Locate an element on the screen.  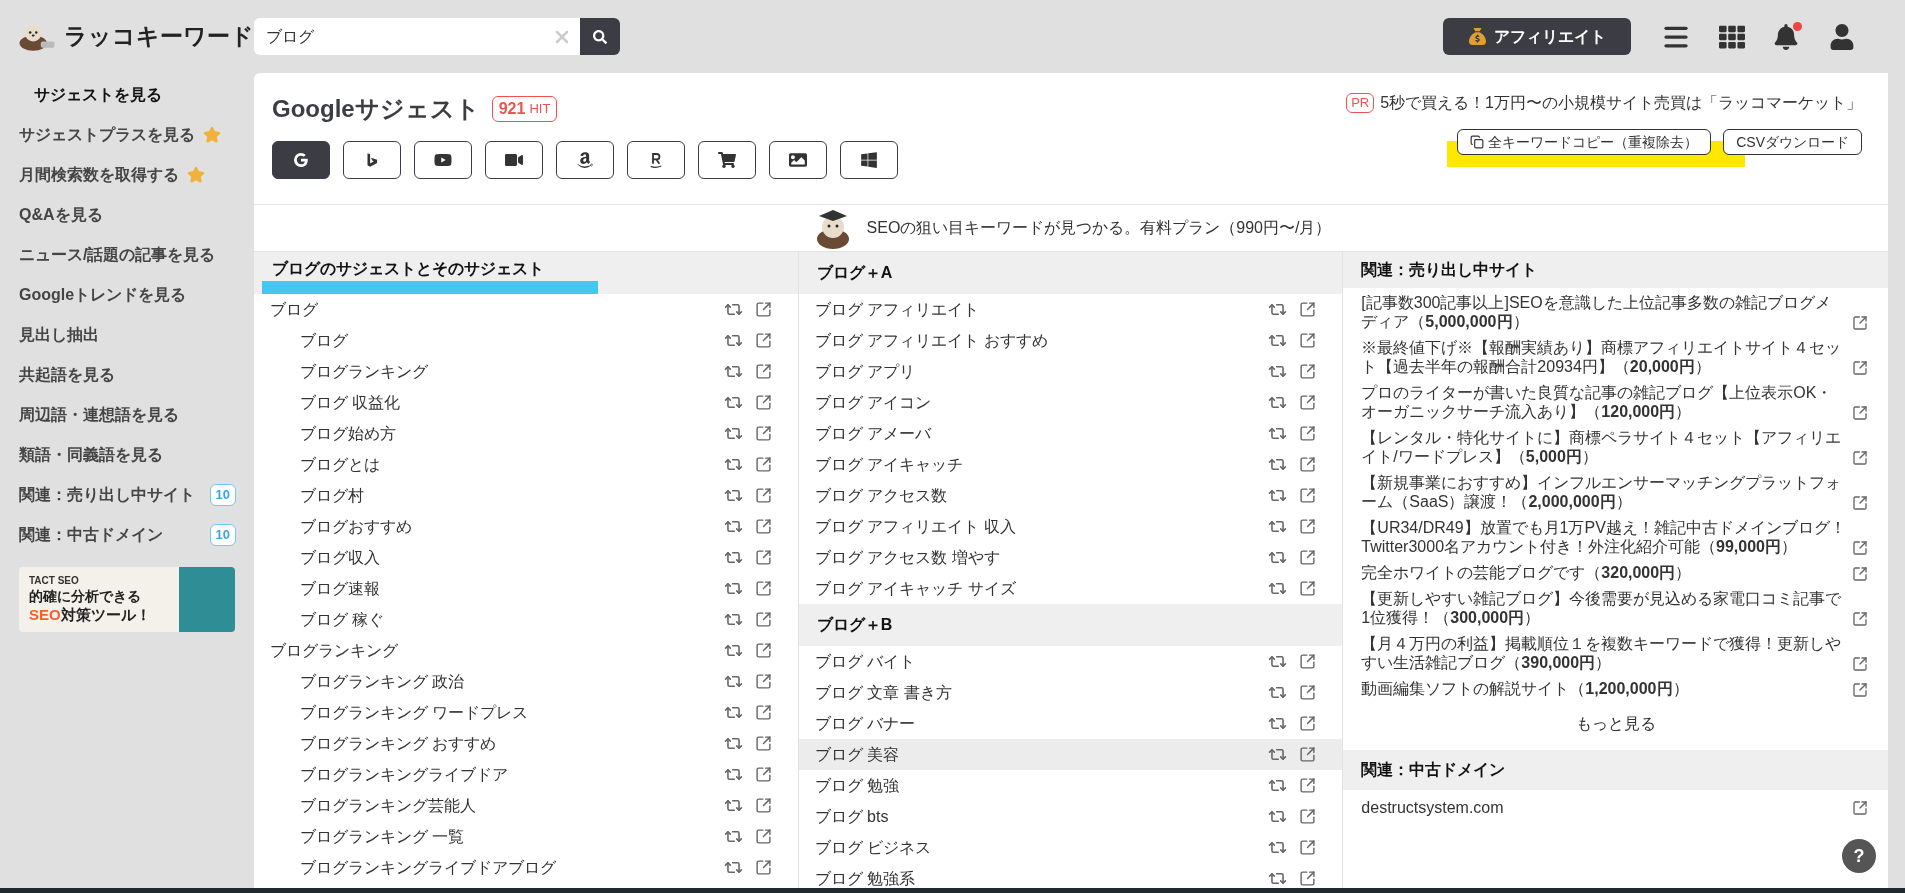
sidebar-item: サジェストプラスを見る is located at coordinates (127, 135).